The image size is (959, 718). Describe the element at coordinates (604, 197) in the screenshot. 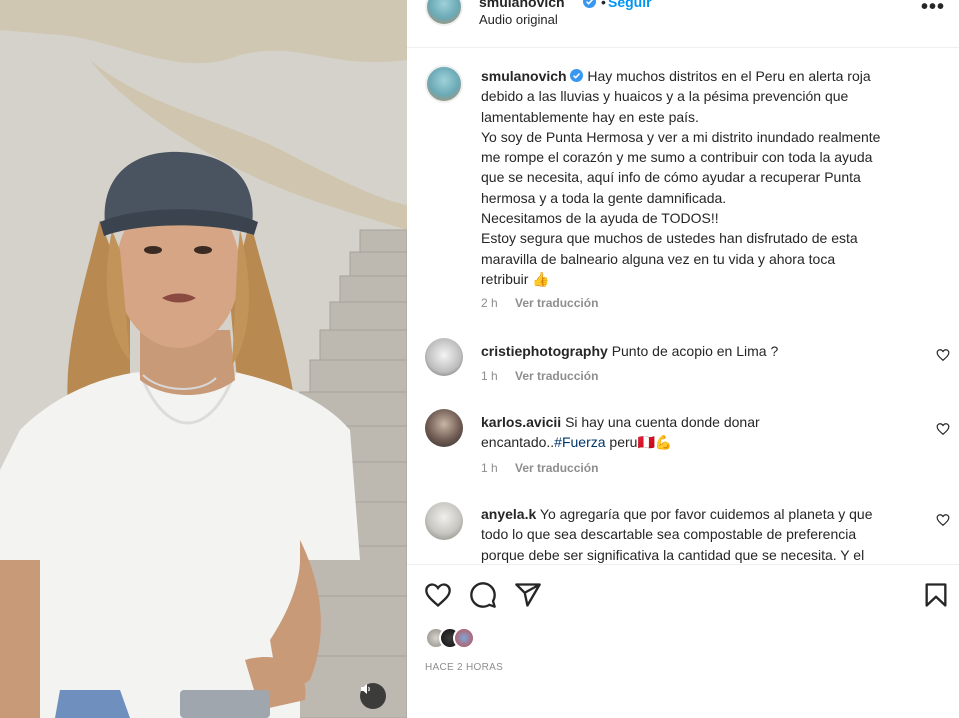

I see `caption-line: hermosa y a toda la gente damnificada.` at that location.